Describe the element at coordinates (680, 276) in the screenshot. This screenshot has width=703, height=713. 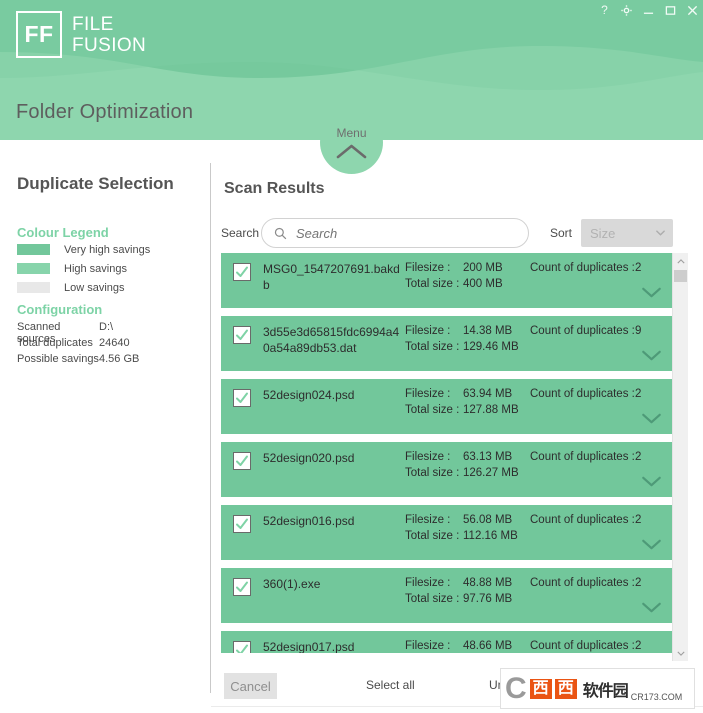
I see `scrollbar-thumb` at that location.